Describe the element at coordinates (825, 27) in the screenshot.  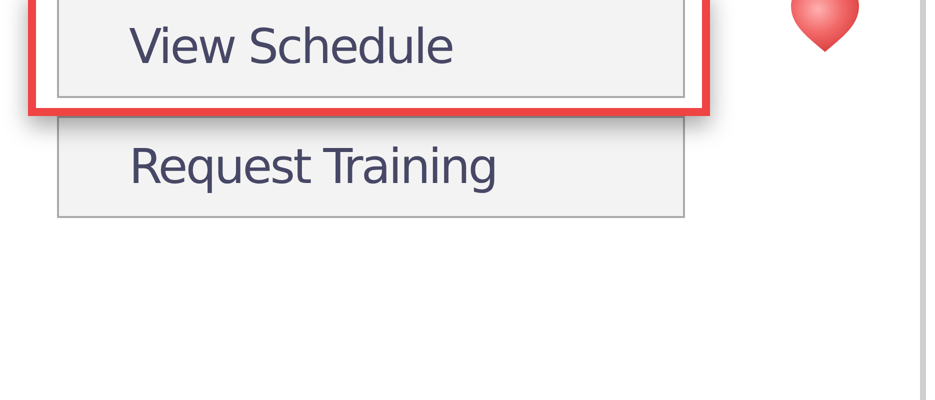
I see `heart-icon` at that location.